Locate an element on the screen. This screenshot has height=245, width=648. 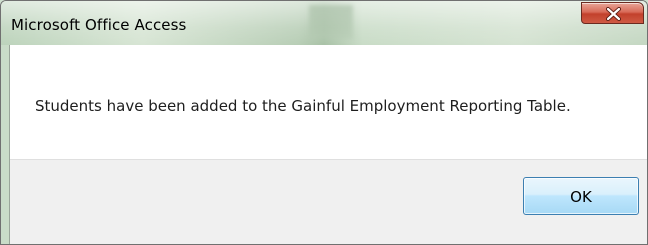
close-button is located at coordinates (612, 13).